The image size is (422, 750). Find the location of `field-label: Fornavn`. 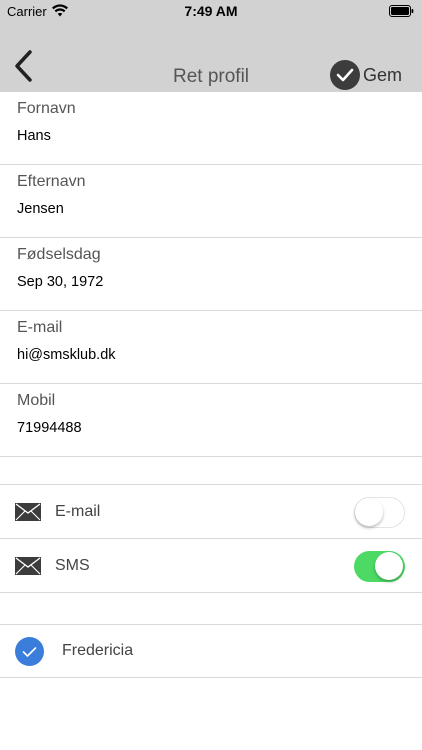

field-label: Fornavn is located at coordinates (46, 108).